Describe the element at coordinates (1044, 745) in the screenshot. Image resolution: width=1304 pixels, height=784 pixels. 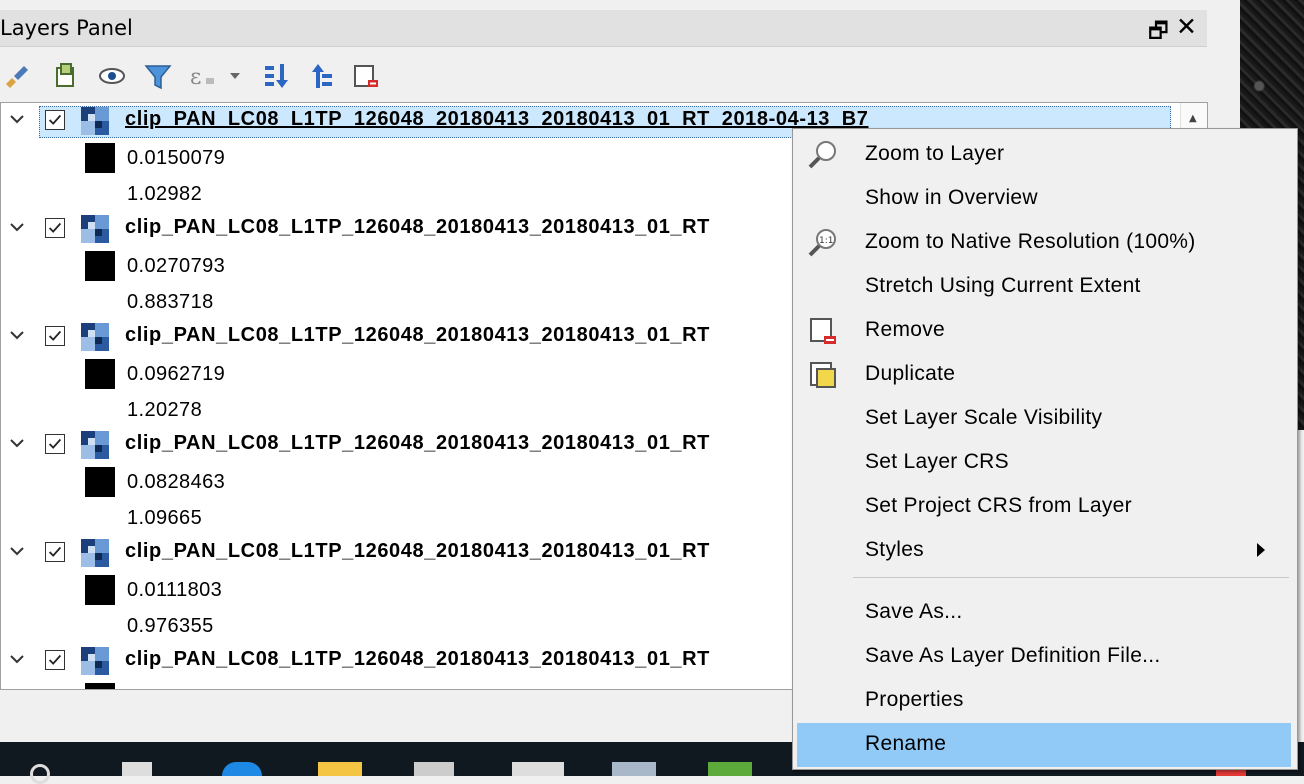
I see `menu-item-rename: Rename` at that location.